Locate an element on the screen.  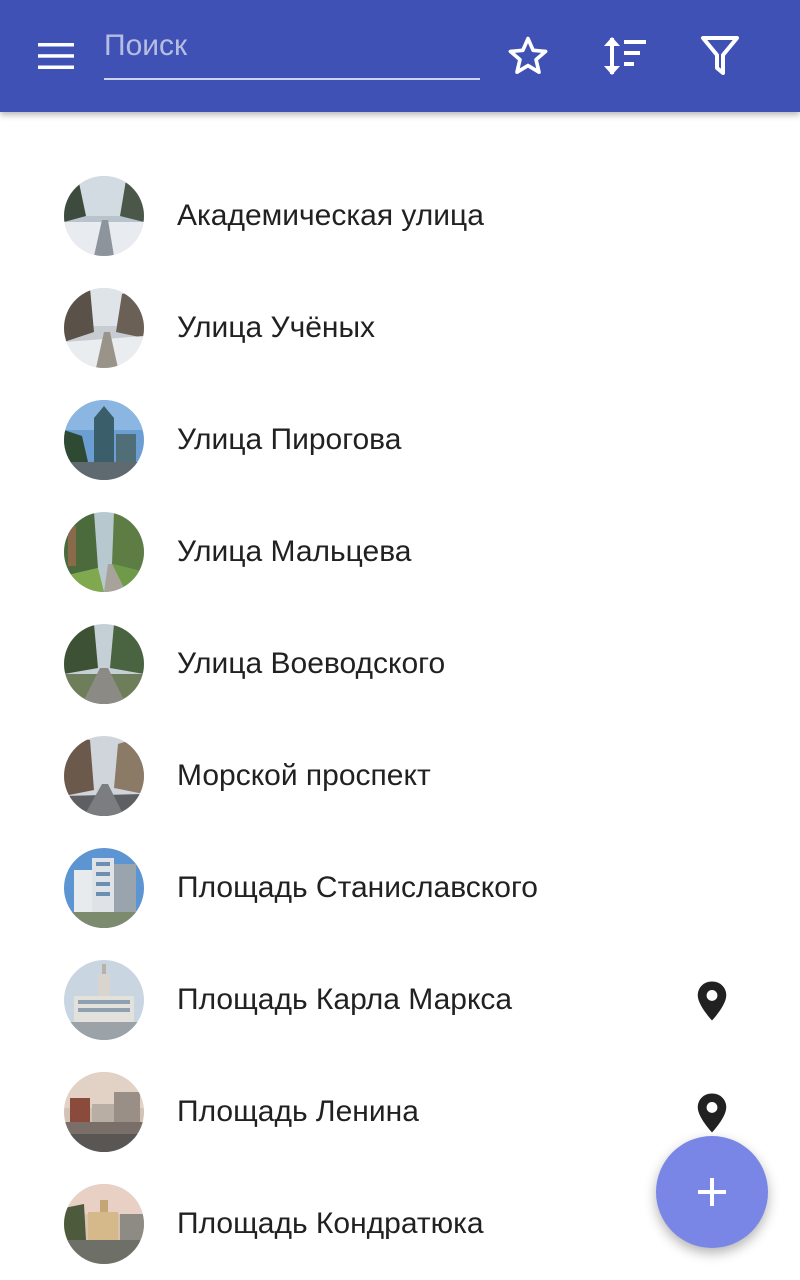
list-item: Академическая улица is located at coordinates (400, 216).